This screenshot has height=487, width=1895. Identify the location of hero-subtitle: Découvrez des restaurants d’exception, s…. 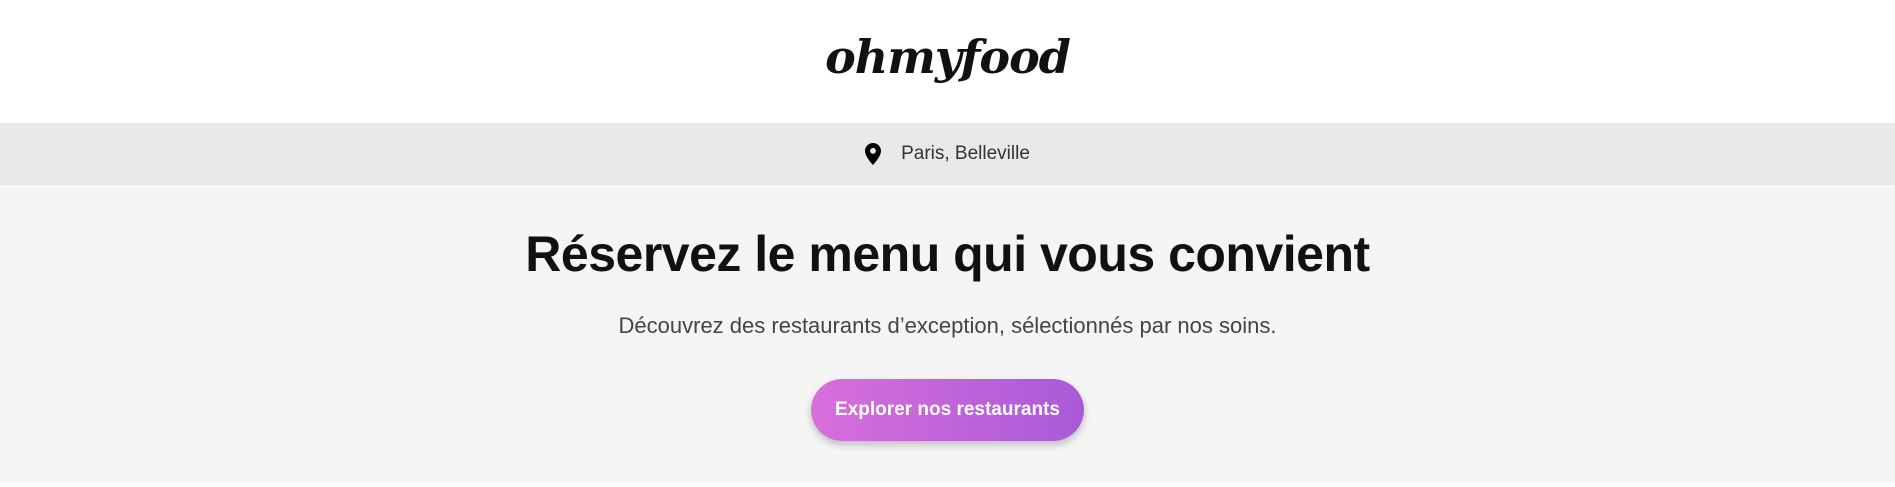
(947, 325).